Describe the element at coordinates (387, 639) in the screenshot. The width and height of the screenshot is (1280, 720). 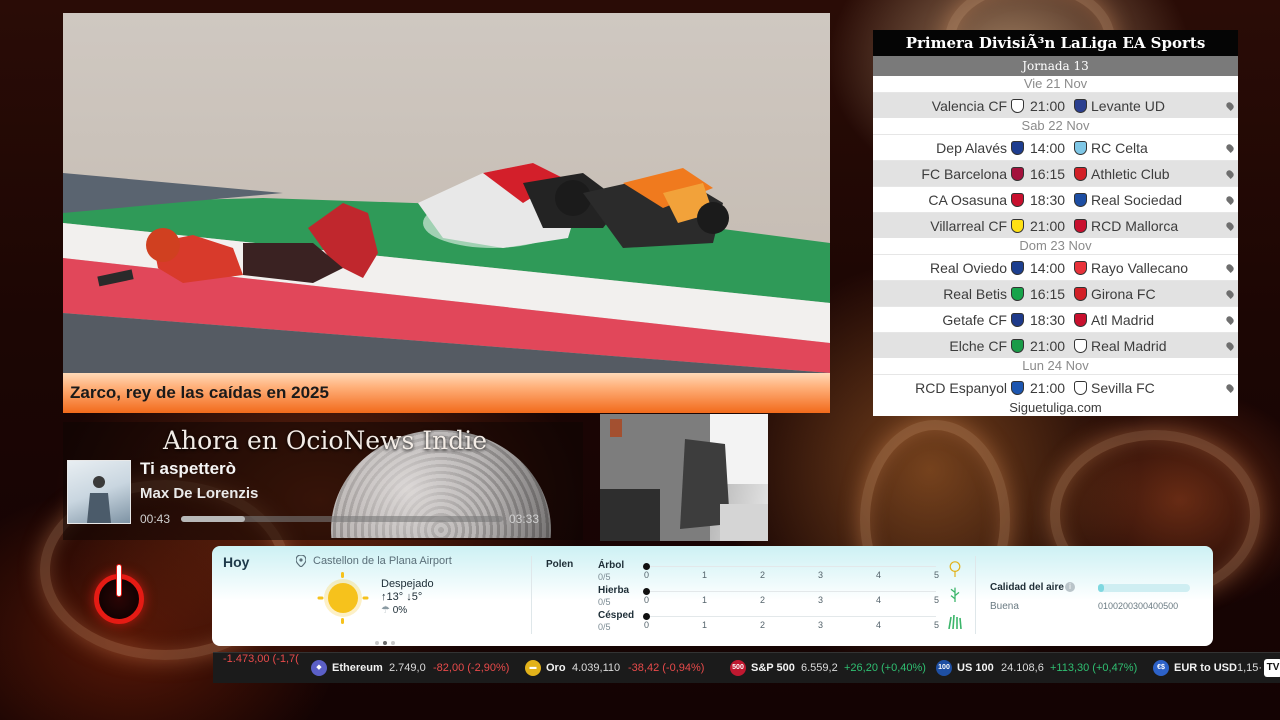
I see `carousel-dots` at that location.